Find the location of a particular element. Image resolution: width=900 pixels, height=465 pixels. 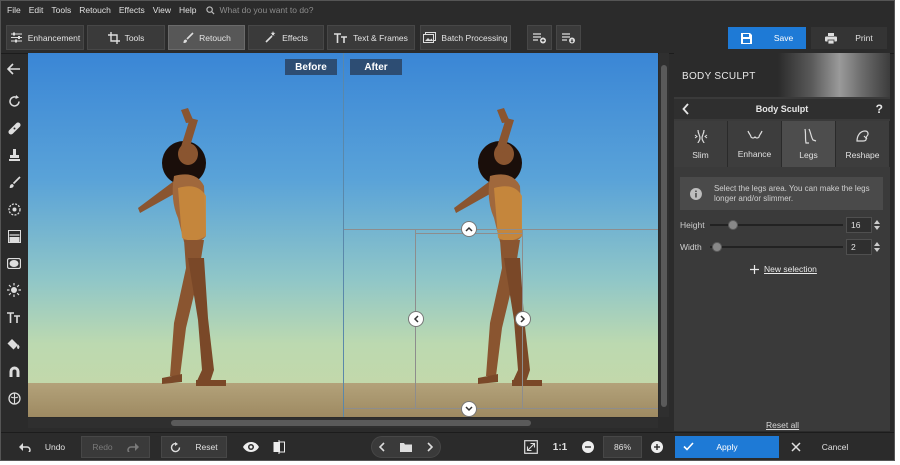

mode-legs: Legs is located at coordinates (809, 144).